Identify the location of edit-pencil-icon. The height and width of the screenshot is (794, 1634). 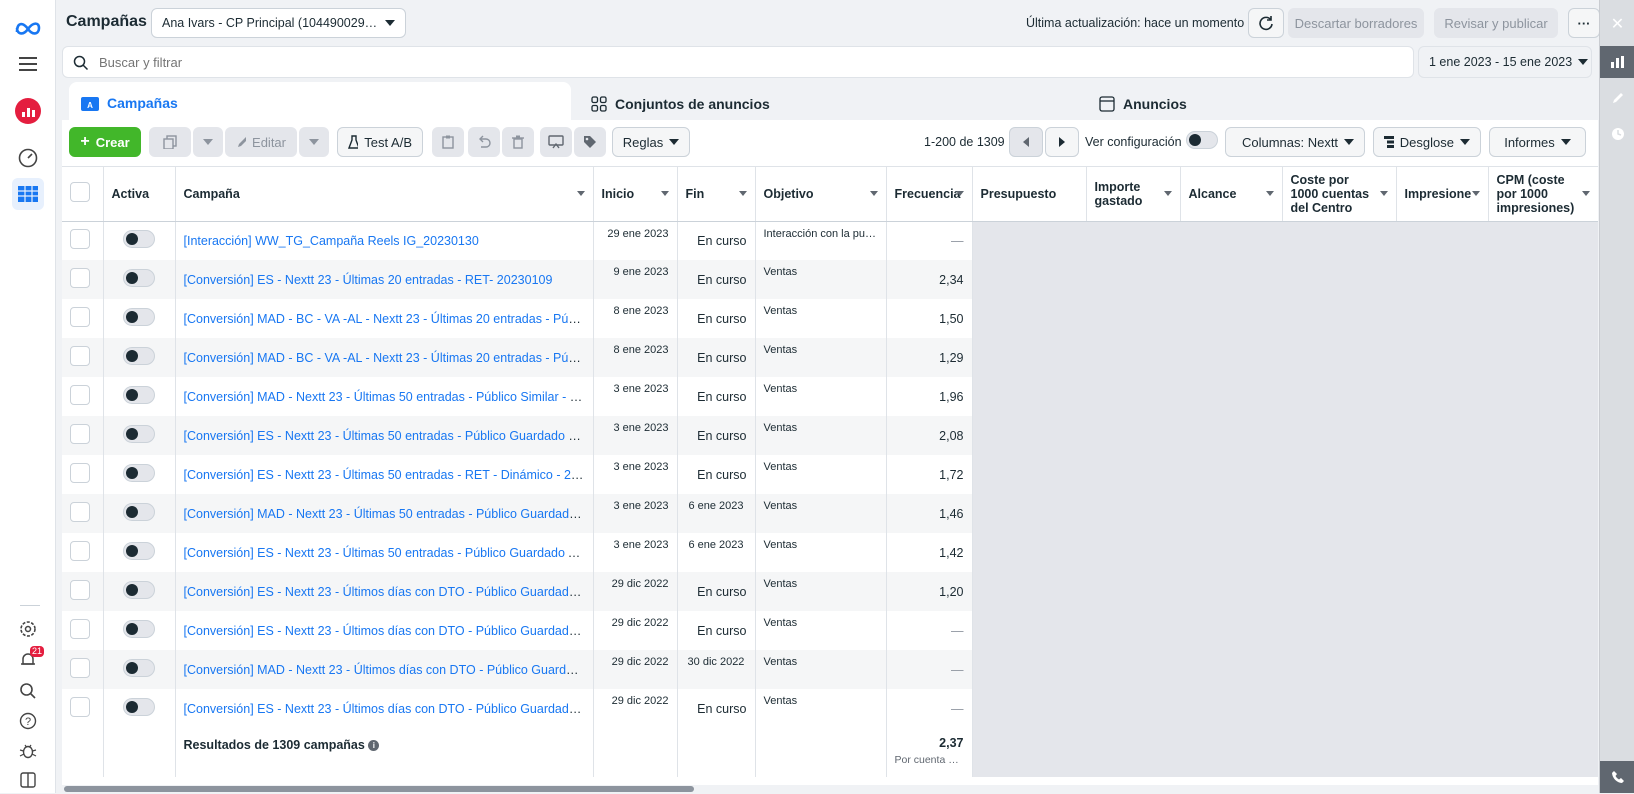
(1617, 98).